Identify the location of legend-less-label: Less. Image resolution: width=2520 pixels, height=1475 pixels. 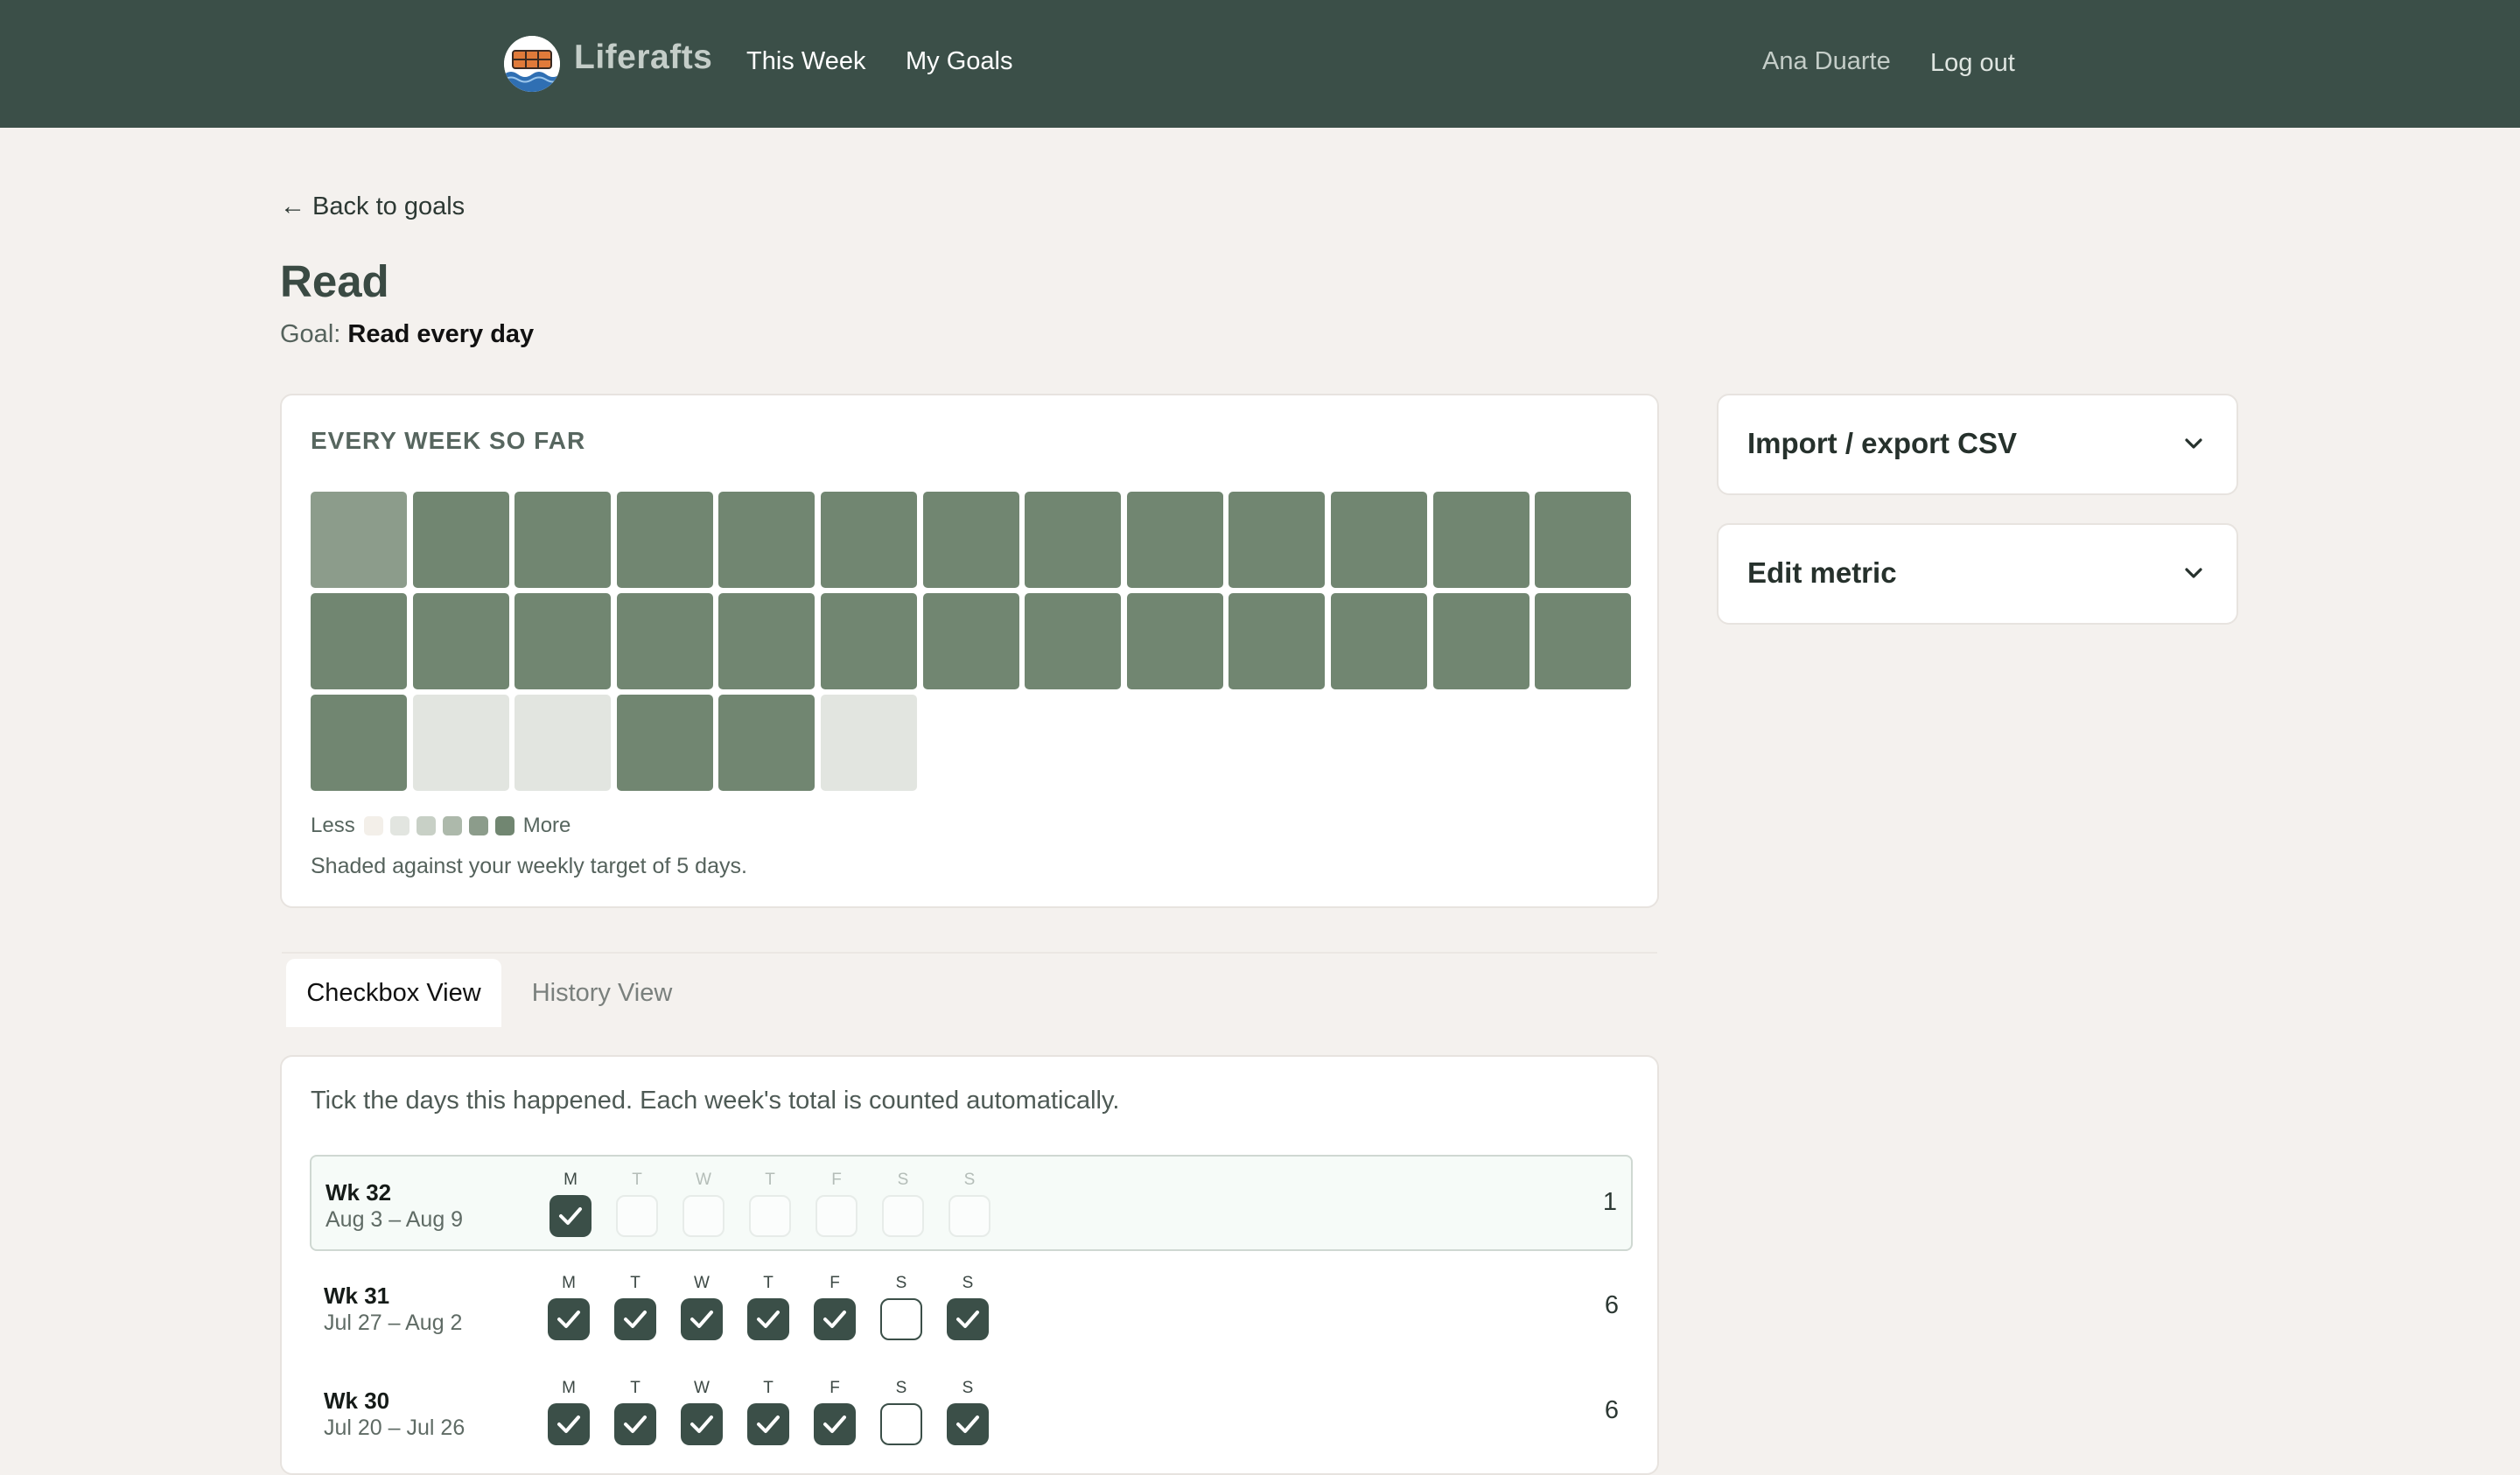
(333, 825).